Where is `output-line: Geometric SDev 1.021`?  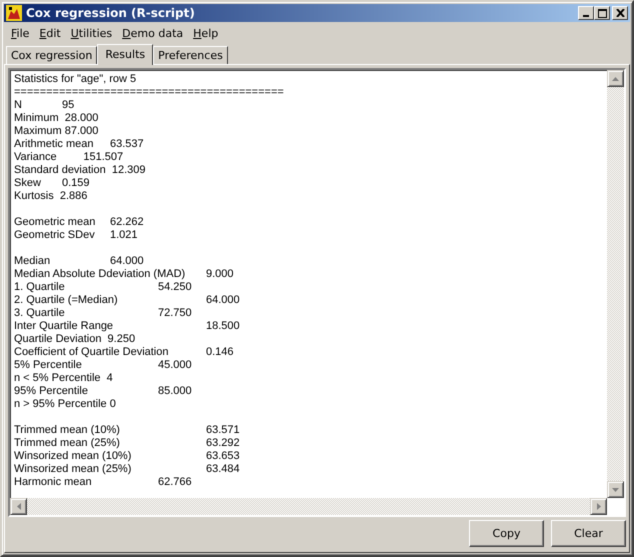 output-line: Geometric SDev 1.021 is located at coordinates (76, 235).